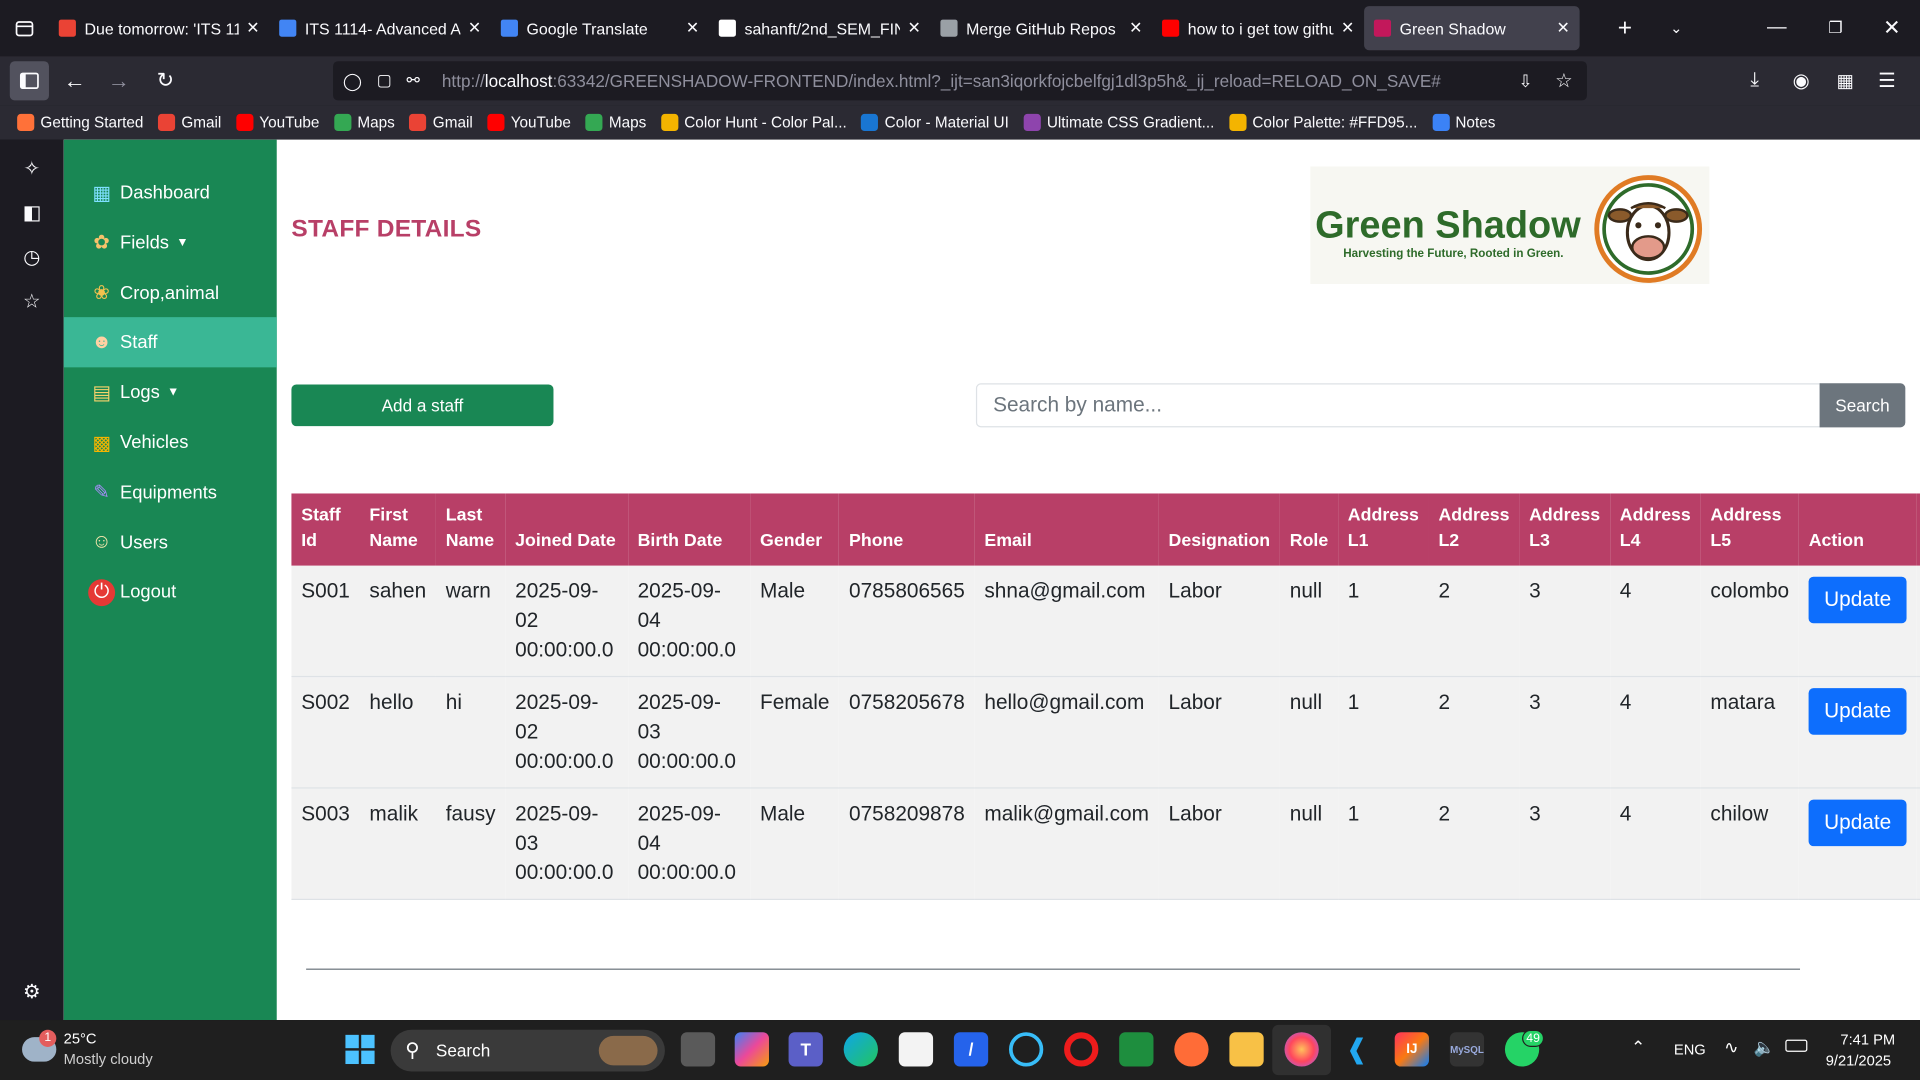 This screenshot has width=1920, height=1080. What do you see at coordinates (935, 122) in the screenshot?
I see `bookmark-item: Color - Material UI` at bounding box center [935, 122].